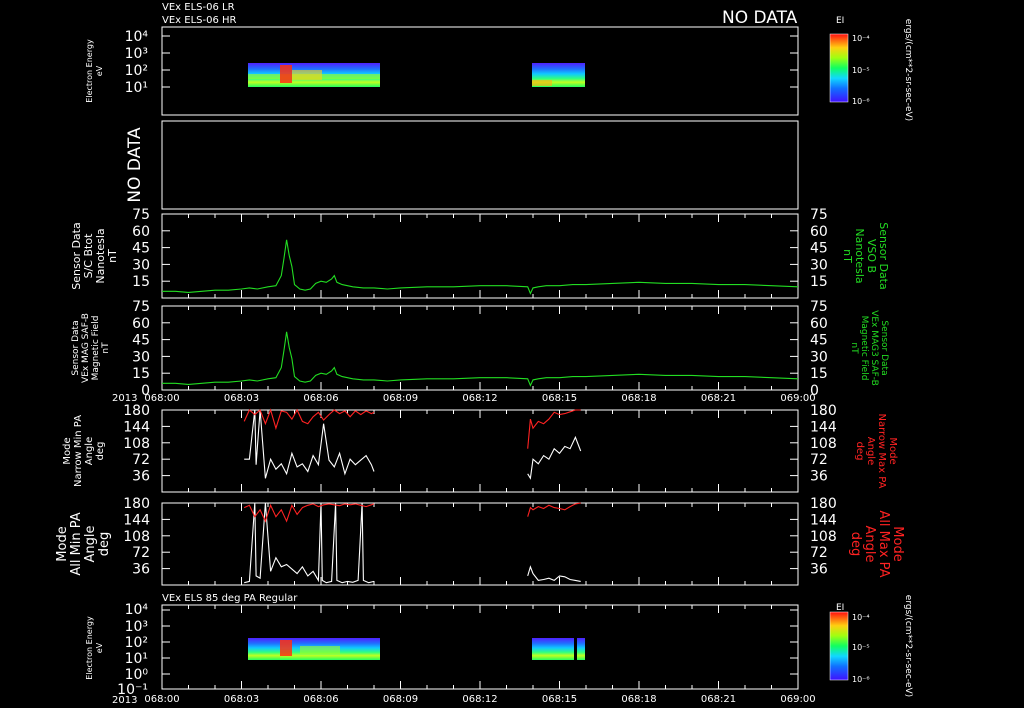  Describe the element at coordinates (124, 700) in the screenshot. I see `year-label-bottom: 2013` at that location.